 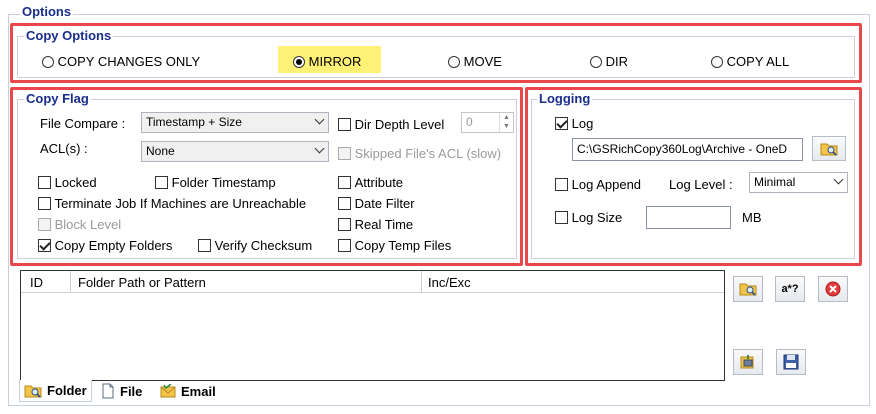 I want to click on folder-timestamp-checkbox, so click(x=161, y=183).